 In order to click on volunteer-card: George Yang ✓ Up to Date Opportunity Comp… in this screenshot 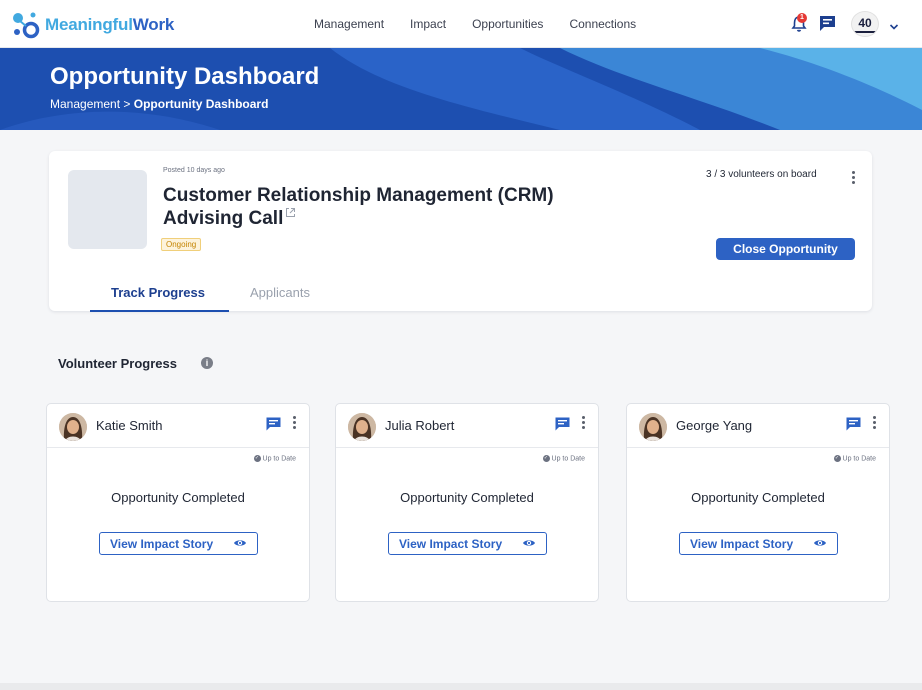, I will do `click(758, 502)`.